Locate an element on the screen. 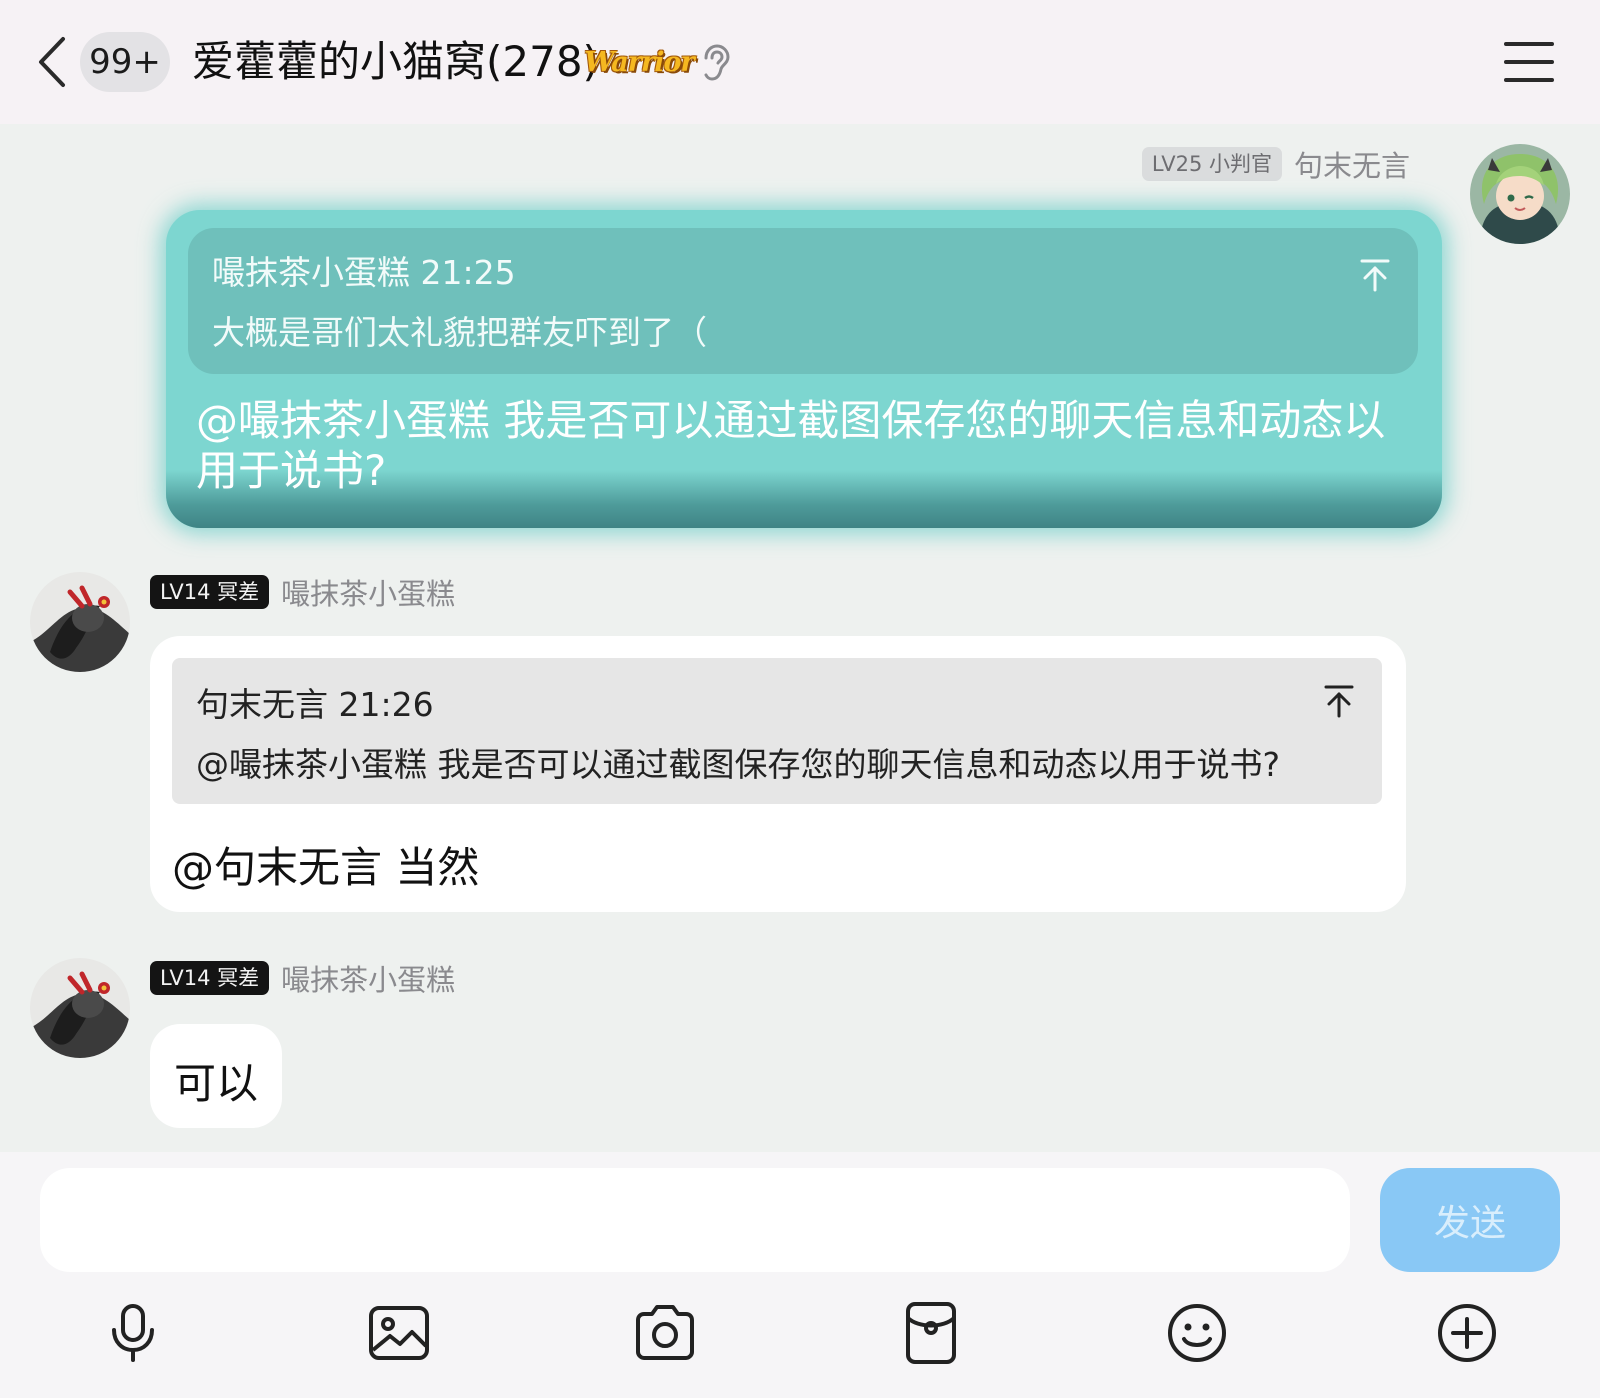 The width and height of the screenshot is (1600, 1398). unread-count-badge: 99+ is located at coordinates (125, 62).